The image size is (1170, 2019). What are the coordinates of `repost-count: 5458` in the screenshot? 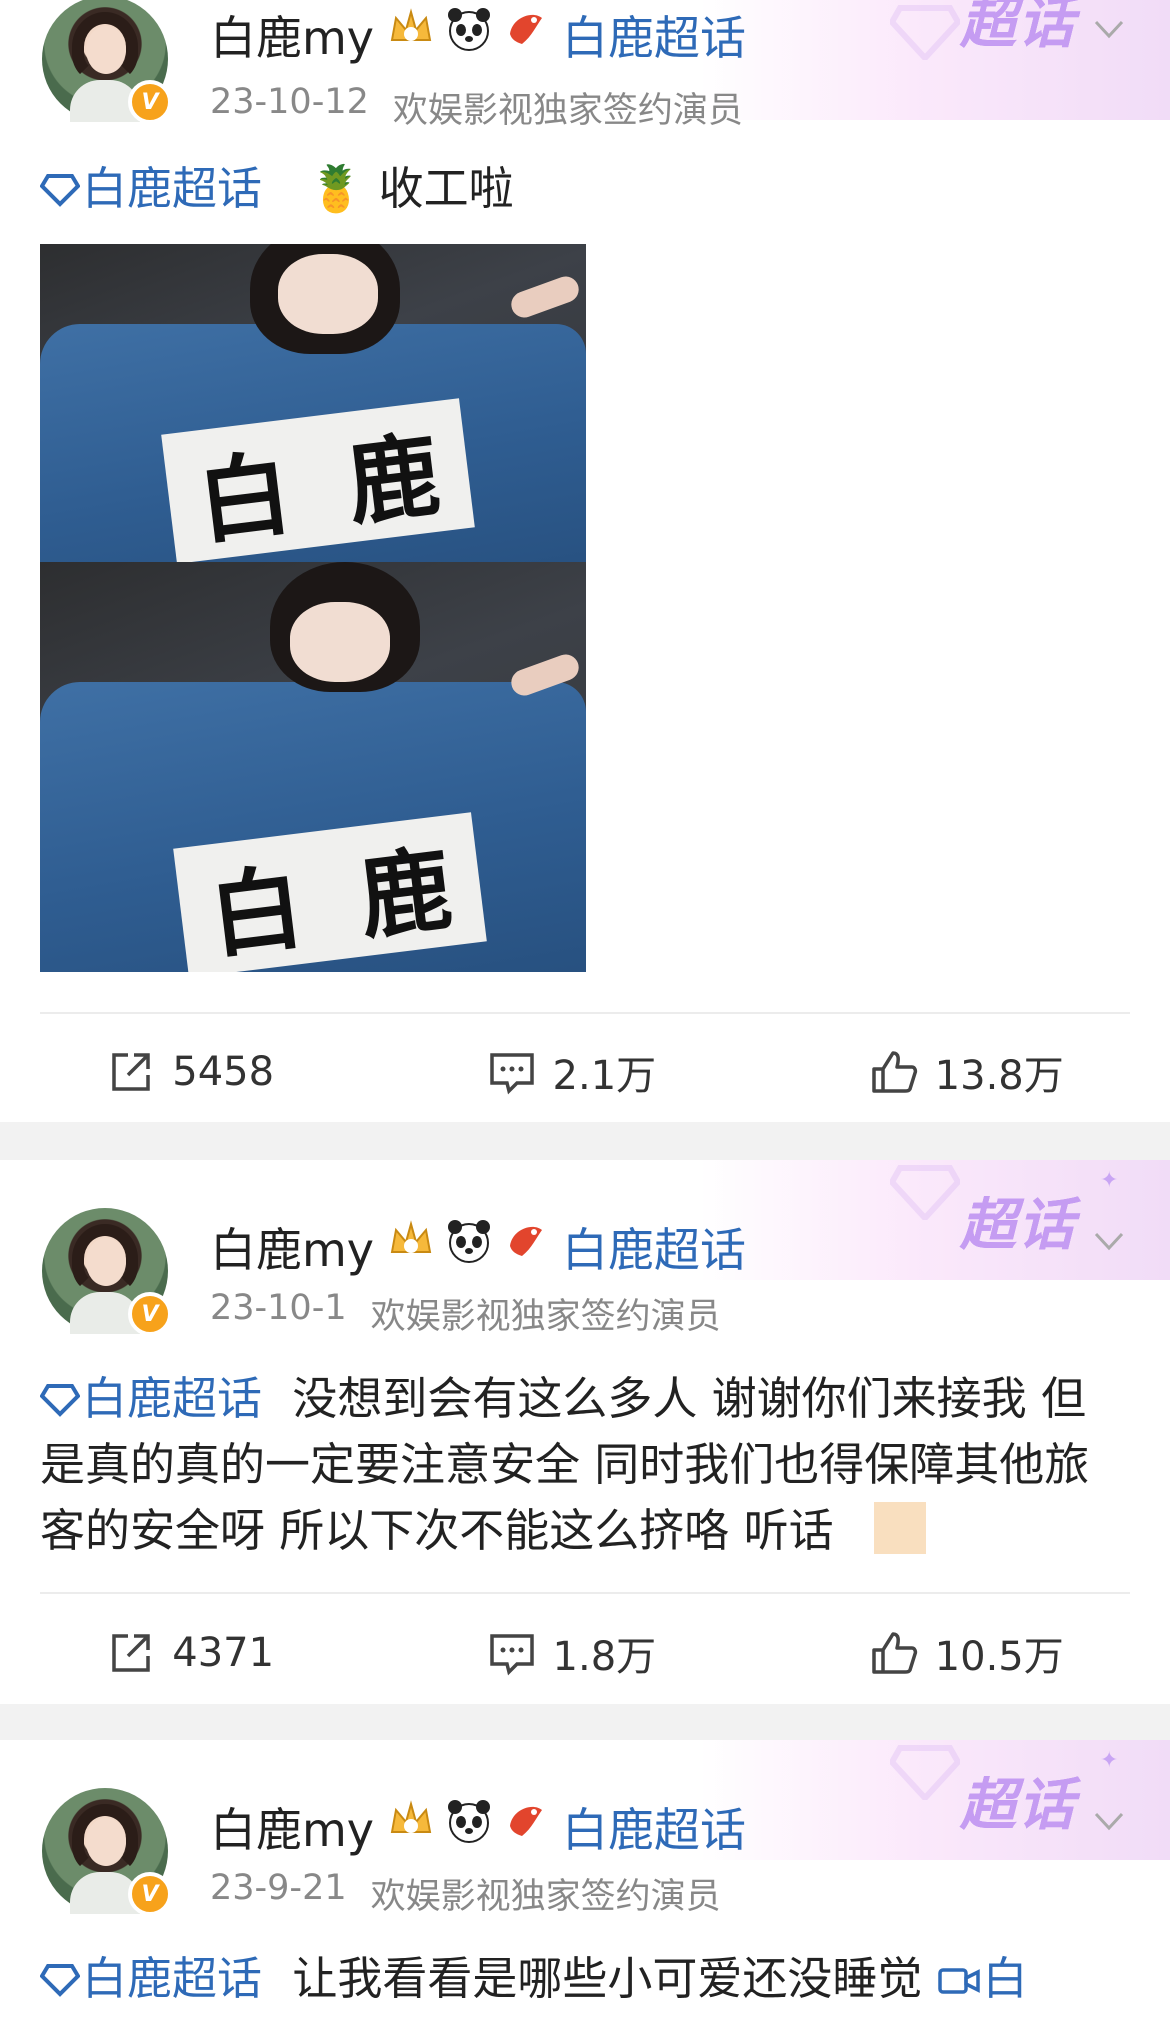 It's located at (223, 1072).